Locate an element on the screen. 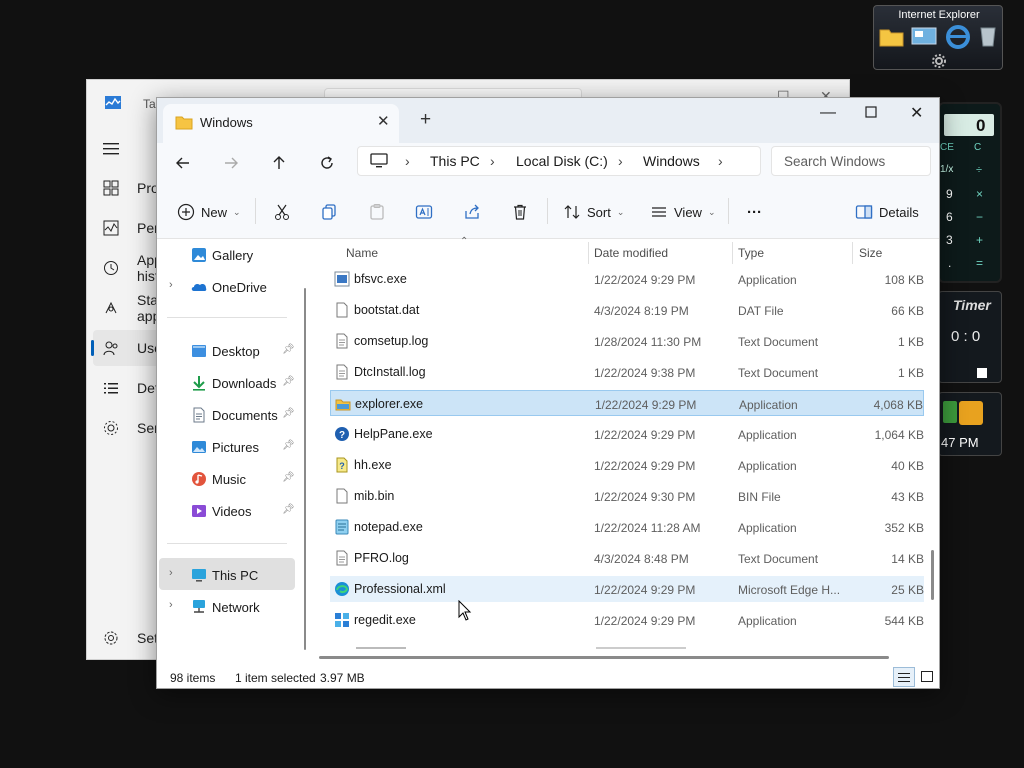  calc-key: 1/x is located at coordinates (946, 169).